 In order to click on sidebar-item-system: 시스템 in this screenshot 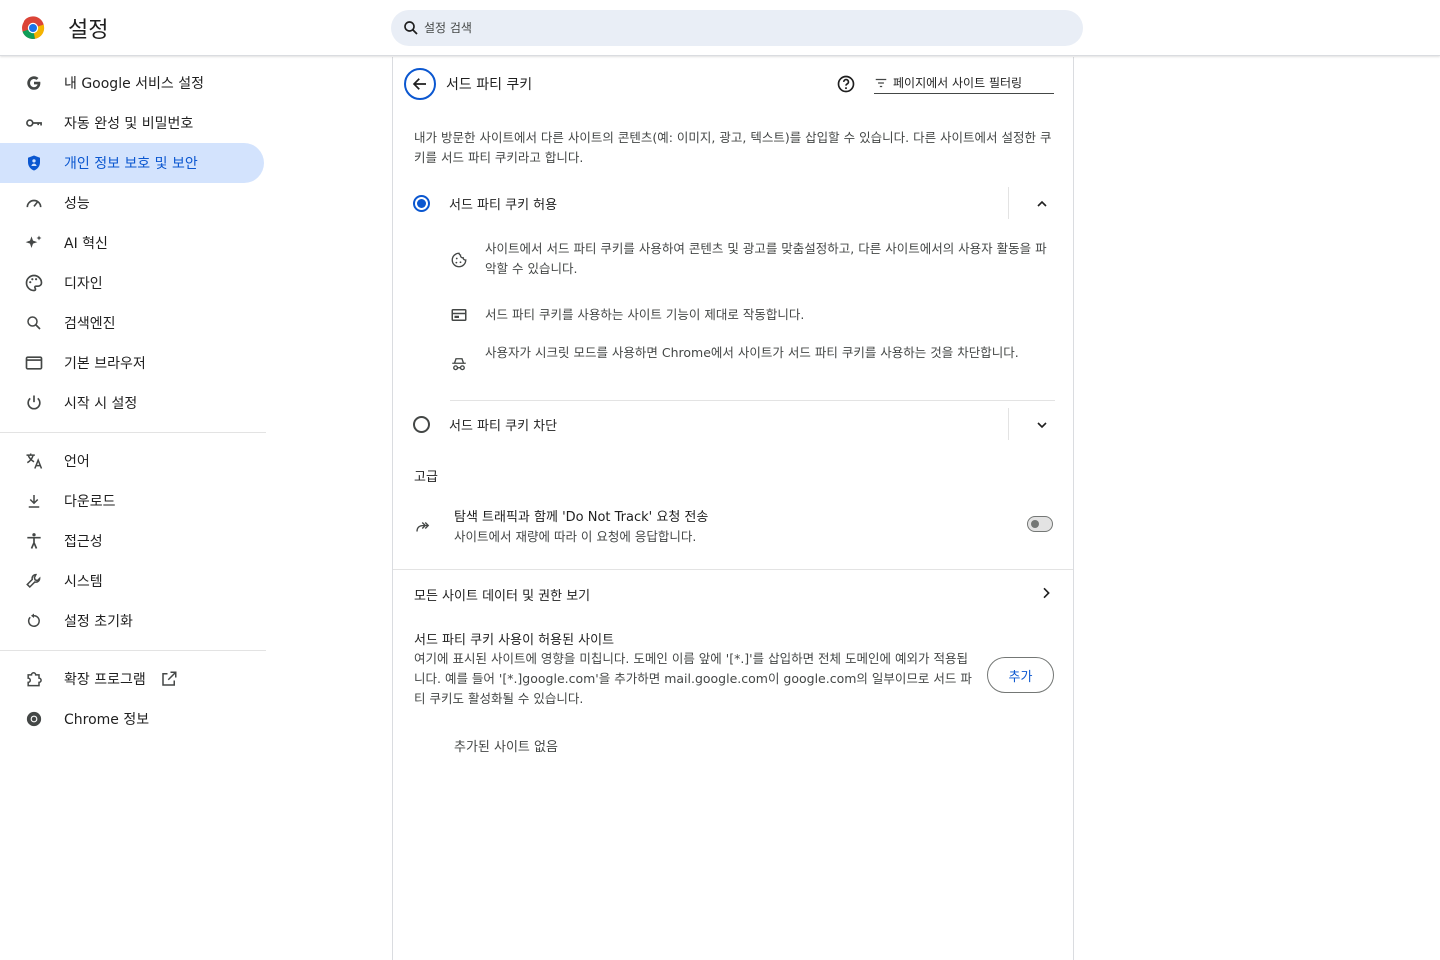, I will do `click(132, 581)`.